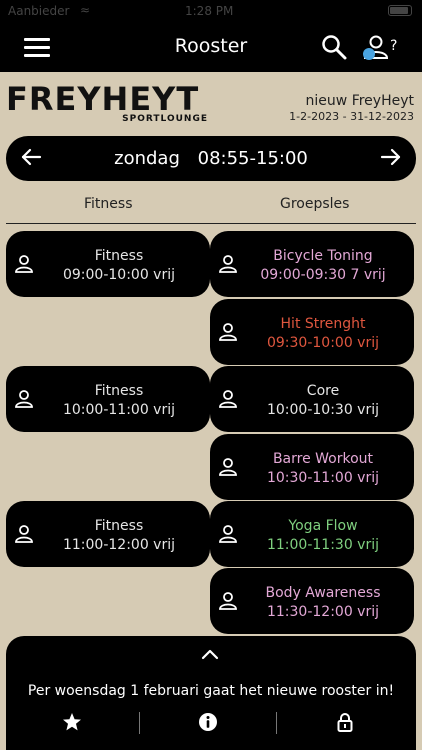 This screenshot has height=750, width=422. Describe the element at coordinates (400, 10) in the screenshot. I see `battery-icon` at that location.